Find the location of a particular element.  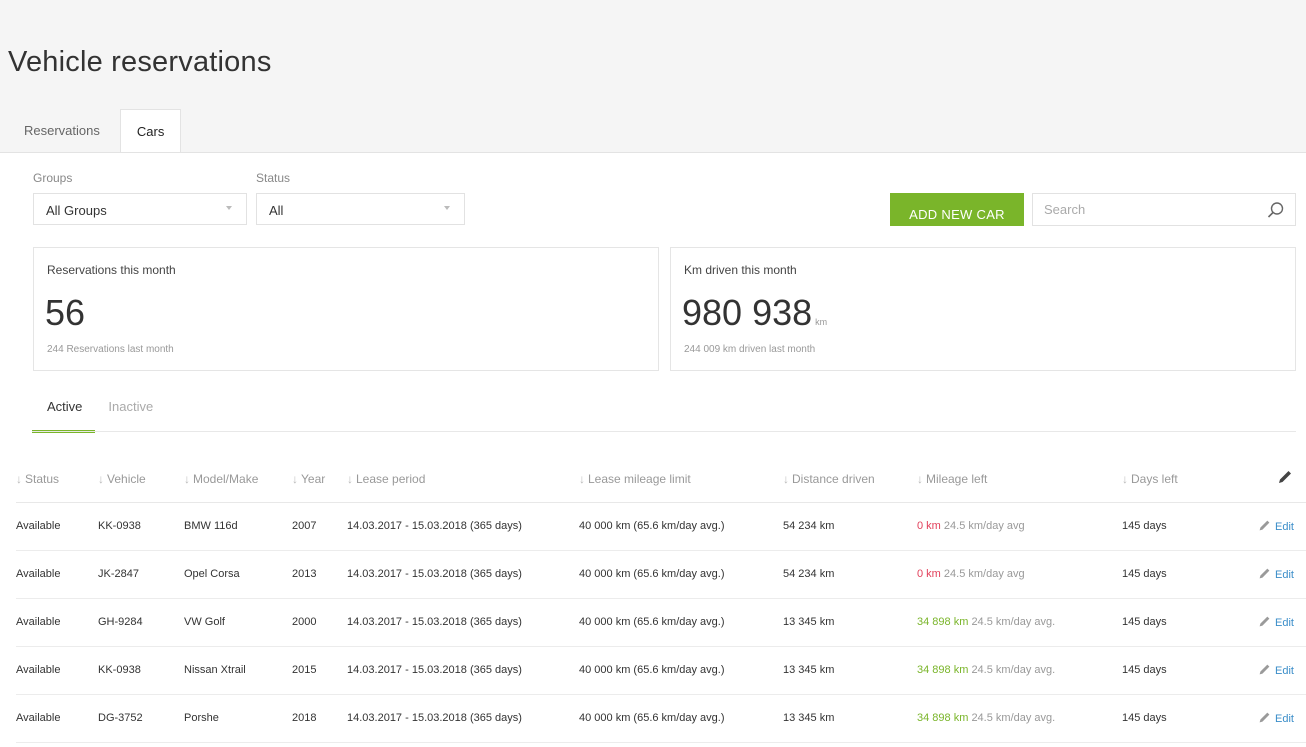

km-stat-unit: km is located at coordinates (821, 322).